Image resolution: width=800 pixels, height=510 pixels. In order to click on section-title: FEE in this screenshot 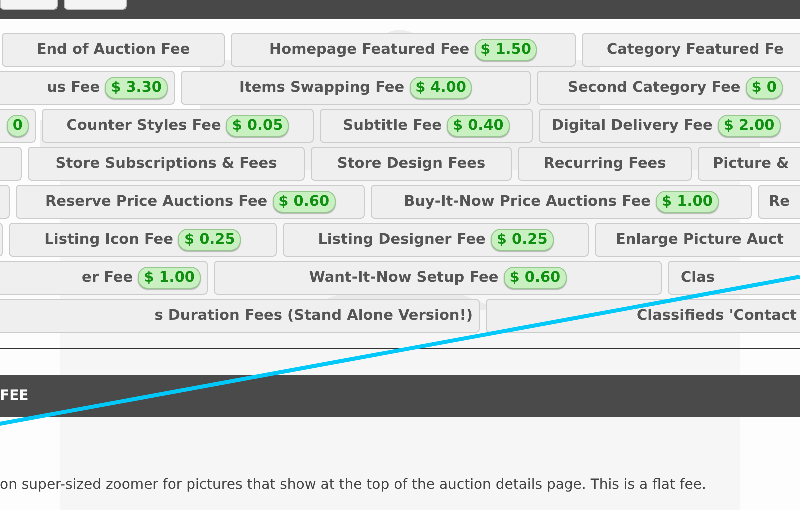, I will do `click(14, 396)`.